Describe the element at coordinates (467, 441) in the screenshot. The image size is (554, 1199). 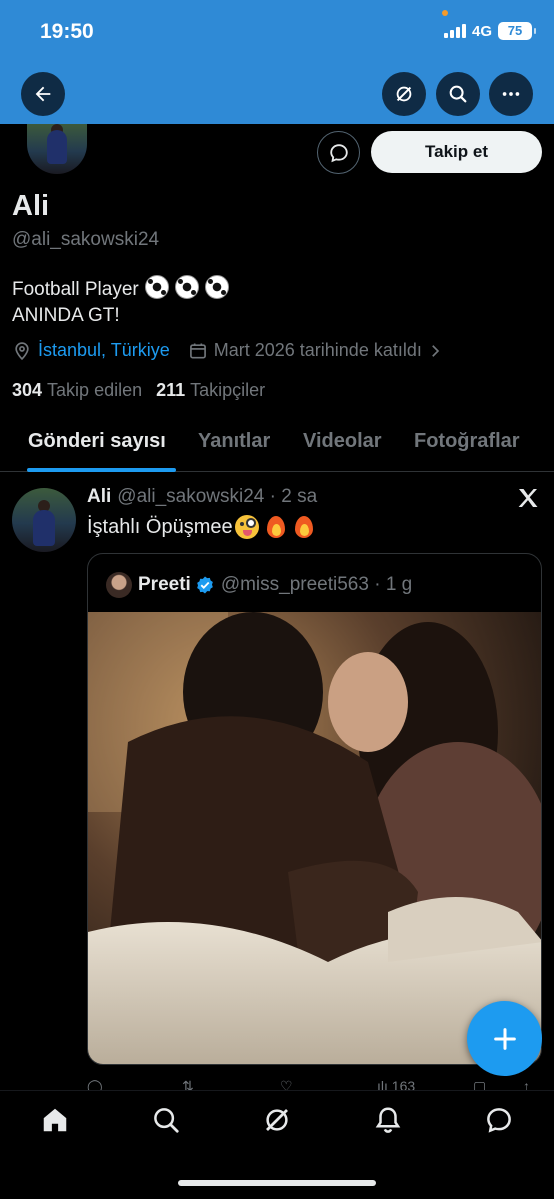
I see `tab-photos: Fotoğraflar` at that location.